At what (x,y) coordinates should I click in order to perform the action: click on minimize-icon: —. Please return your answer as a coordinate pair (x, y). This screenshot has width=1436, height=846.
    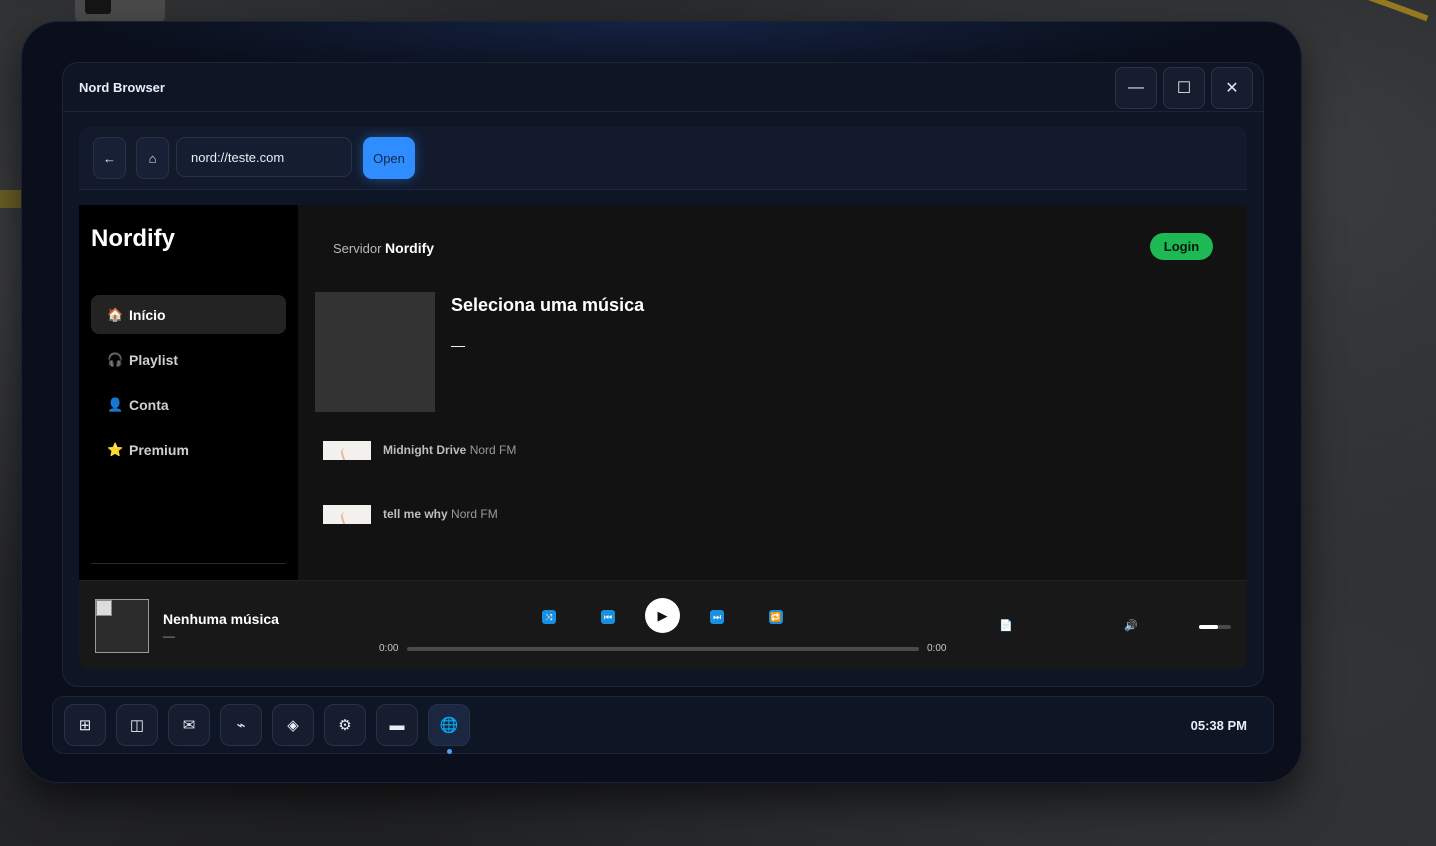
    Looking at the image, I should click on (1136, 87).